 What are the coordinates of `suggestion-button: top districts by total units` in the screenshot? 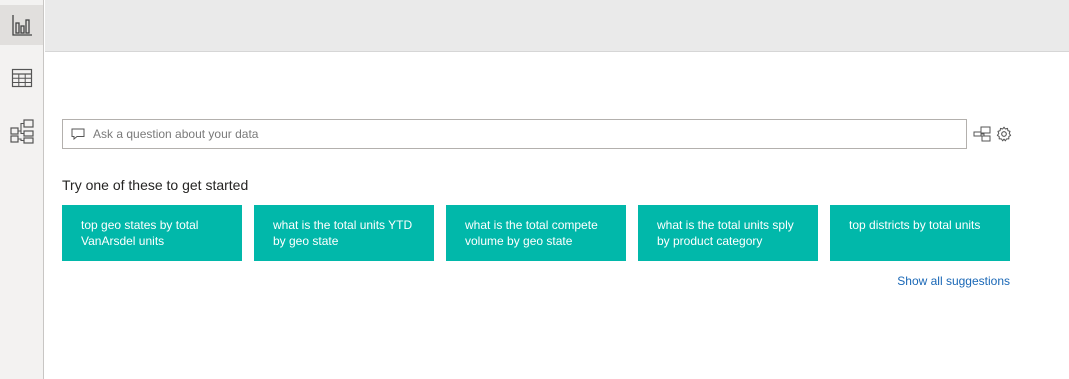 It's located at (920, 233).